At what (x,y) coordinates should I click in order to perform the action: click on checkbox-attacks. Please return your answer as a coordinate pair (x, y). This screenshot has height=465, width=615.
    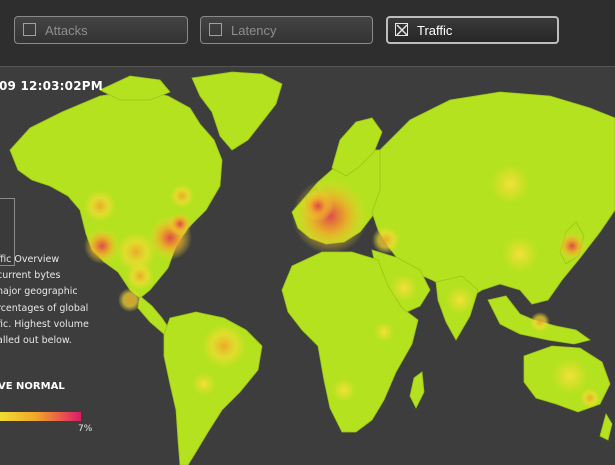
    Looking at the image, I should click on (29, 29).